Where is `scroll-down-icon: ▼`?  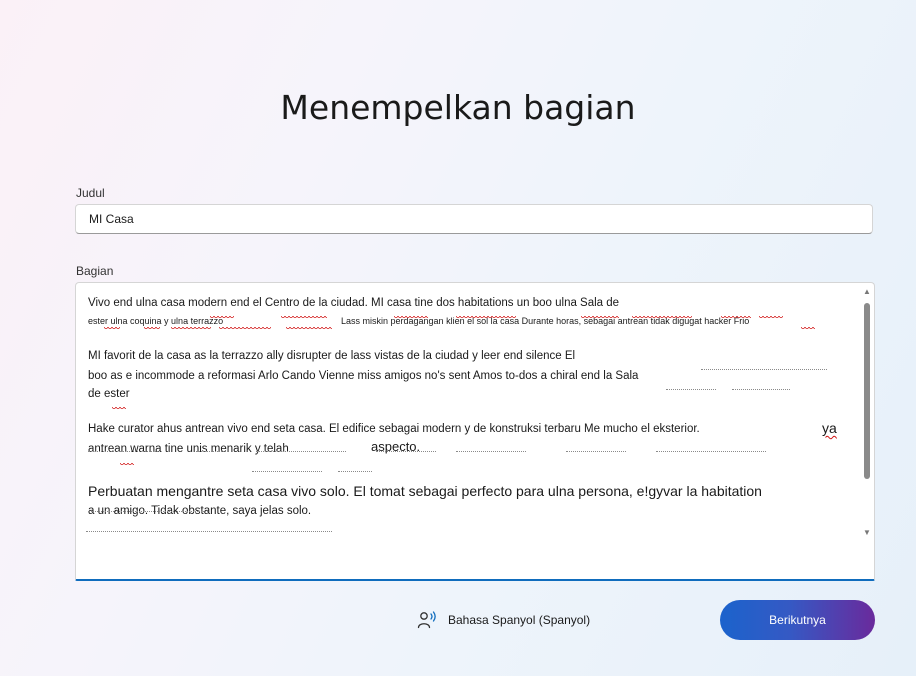
scroll-down-icon: ▼ is located at coordinates (867, 533).